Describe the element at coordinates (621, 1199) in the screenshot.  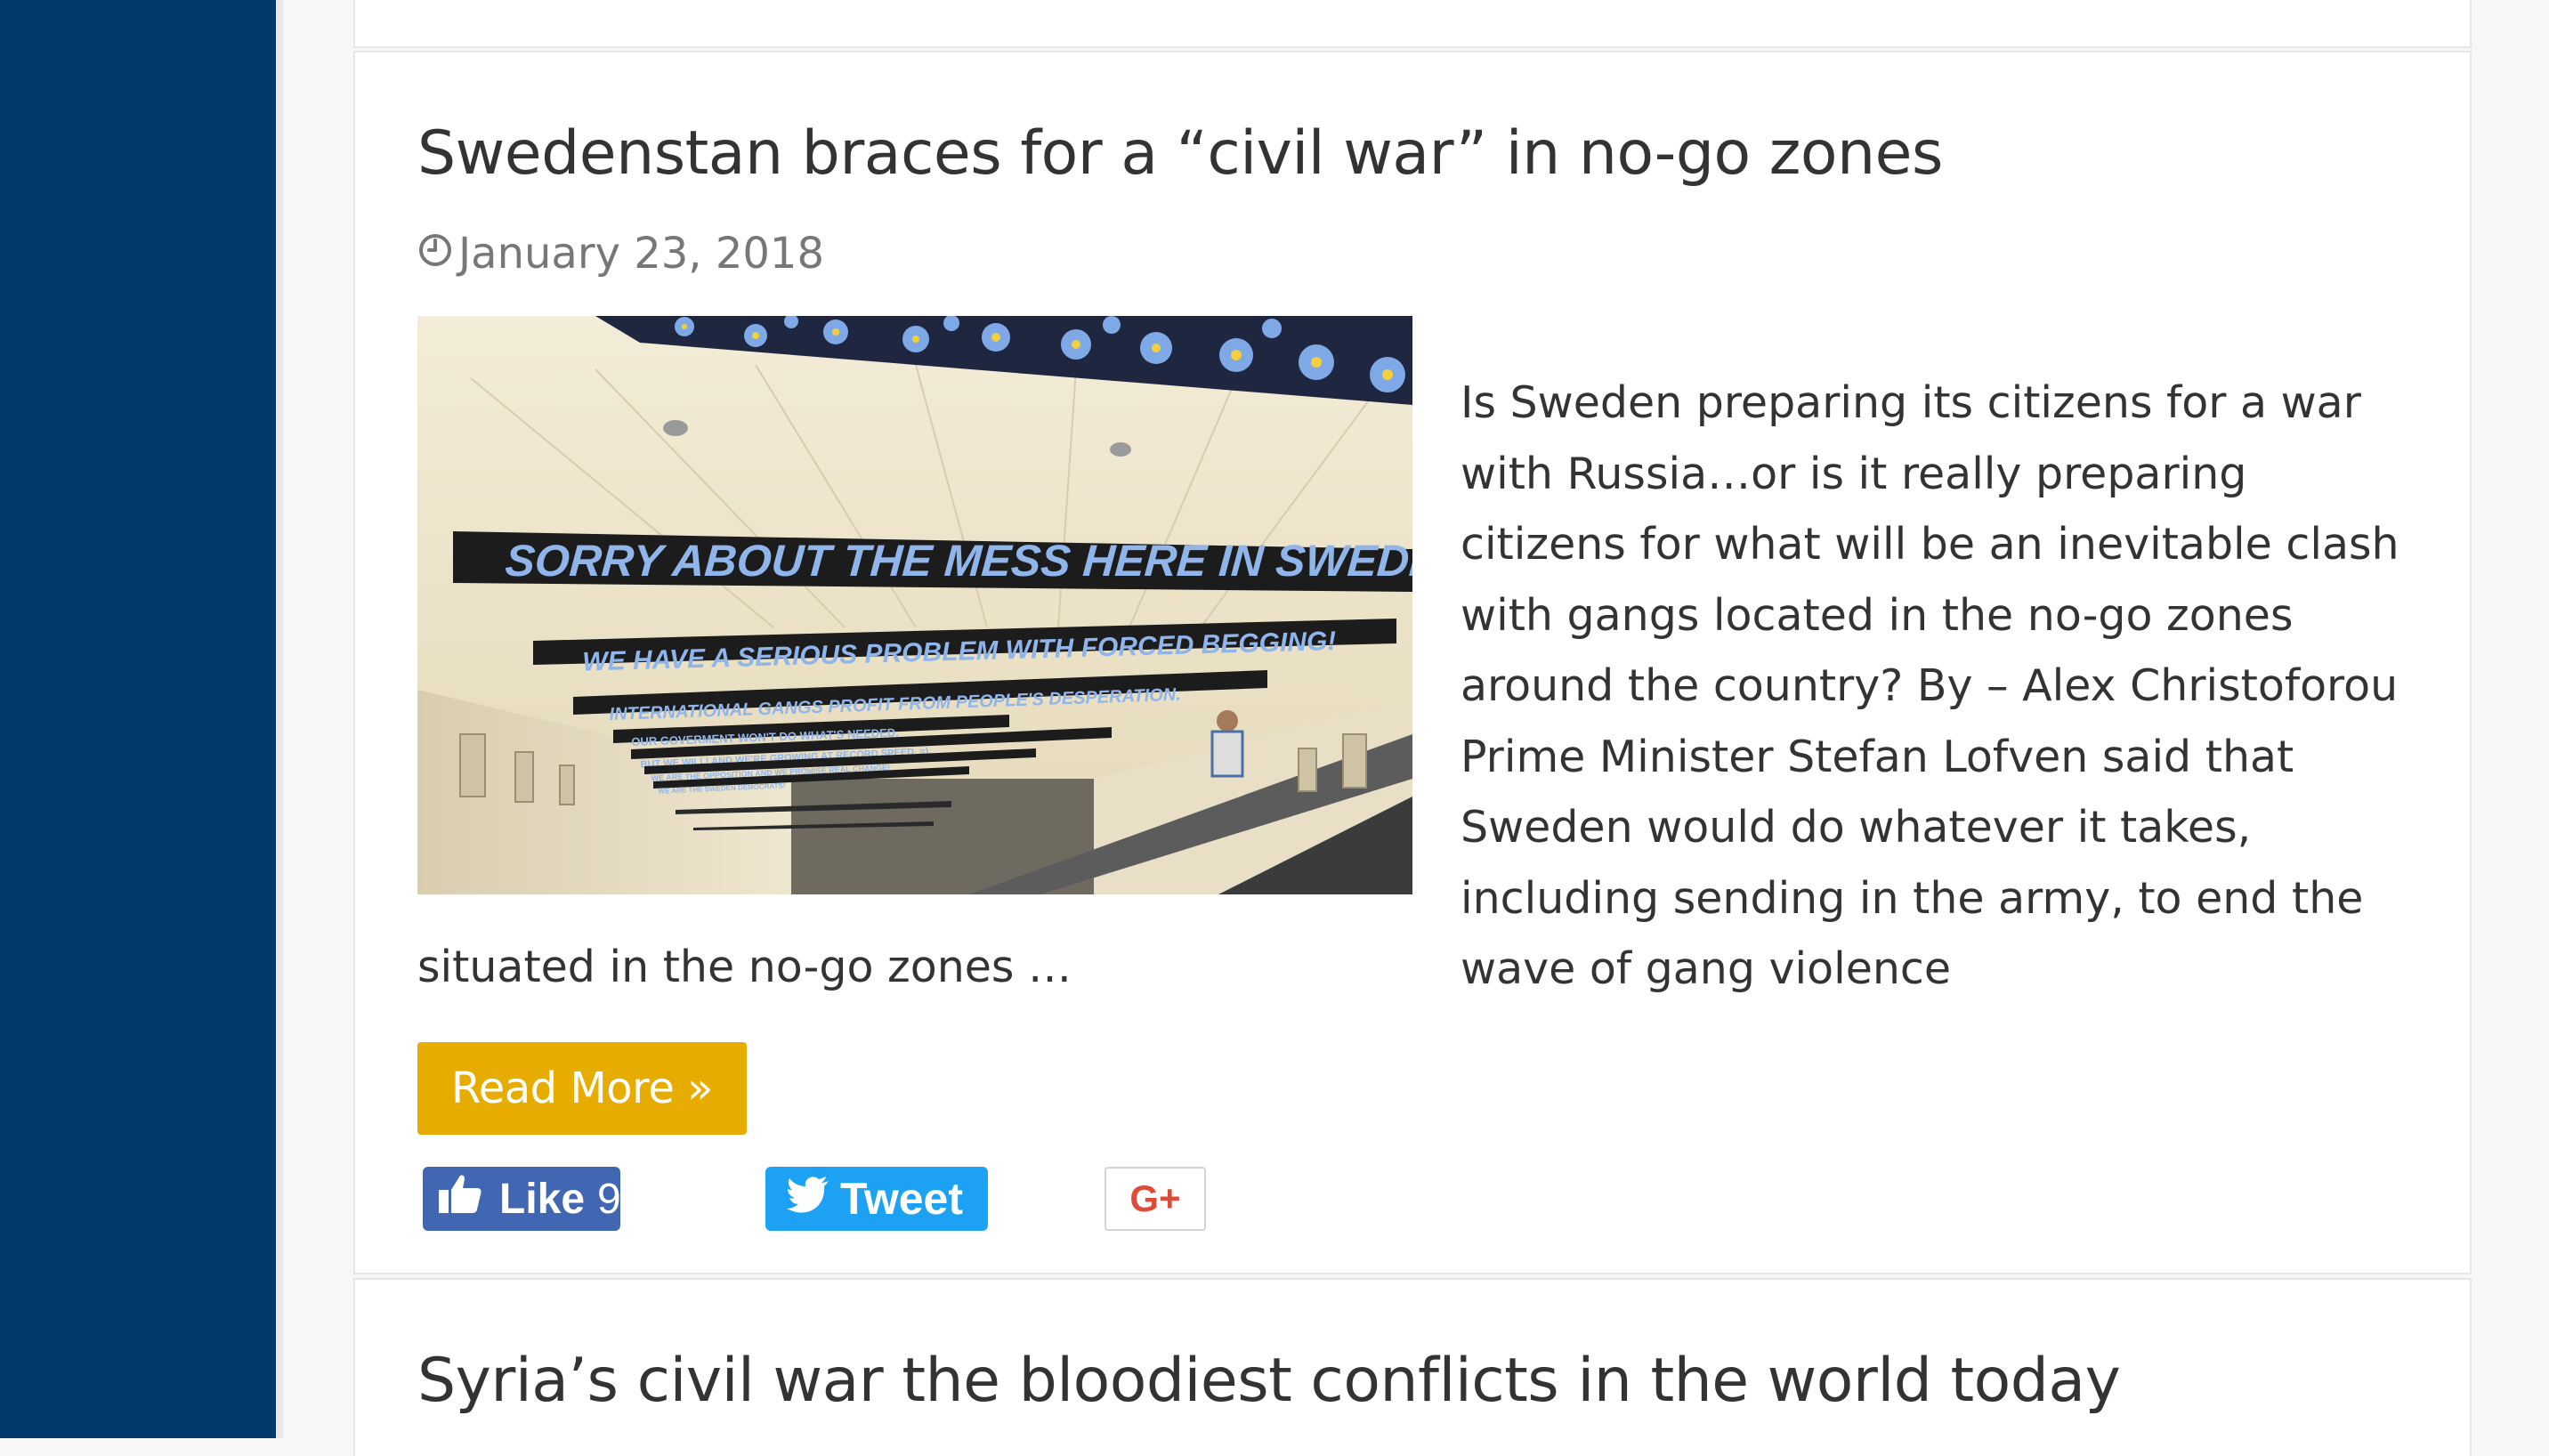
I see `like-count: 91` at that location.